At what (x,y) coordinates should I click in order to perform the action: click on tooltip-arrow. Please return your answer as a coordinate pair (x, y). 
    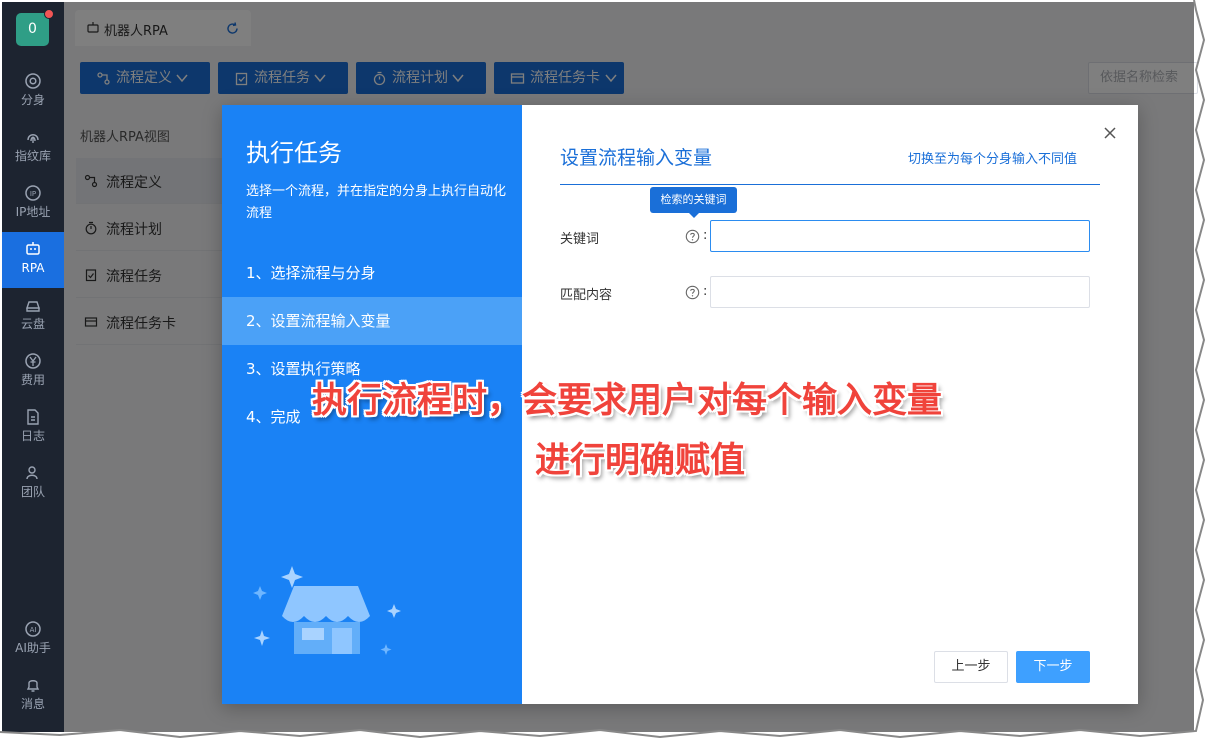
    Looking at the image, I should click on (694, 215).